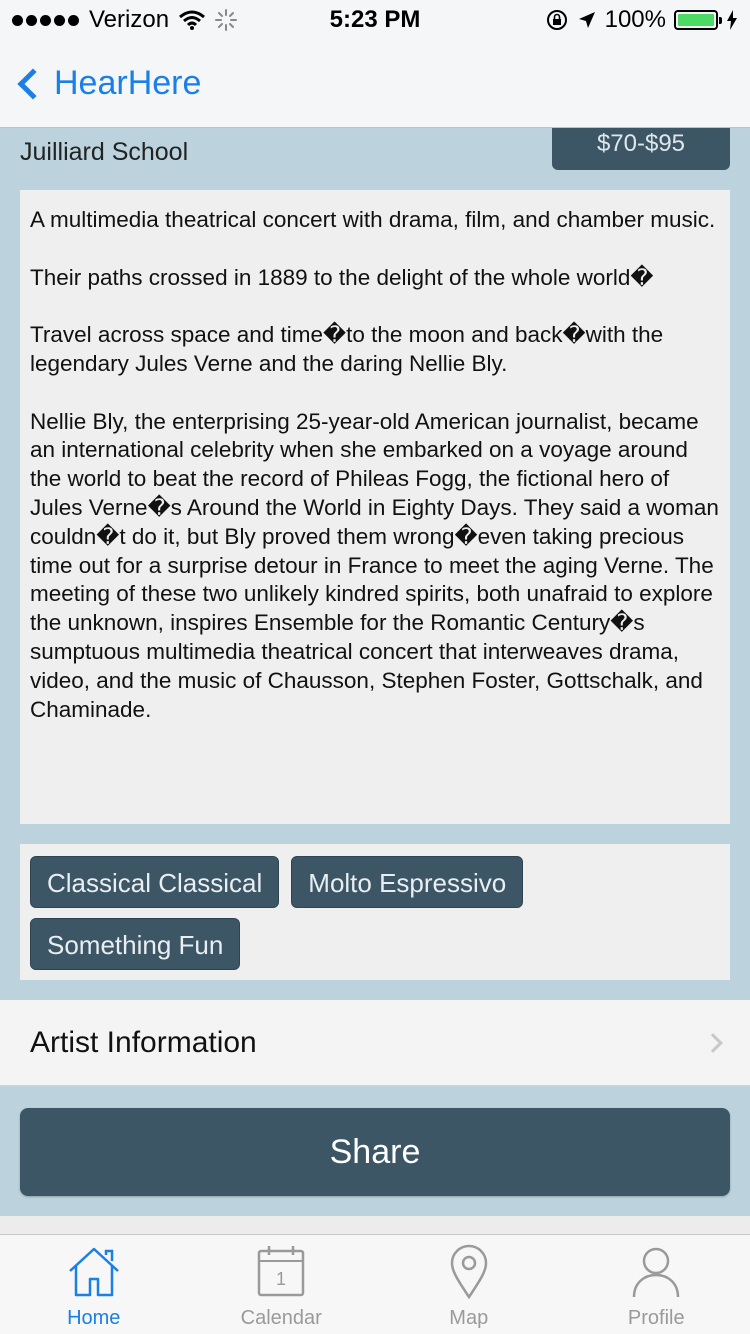 The width and height of the screenshot is (750, 1334). What do you see at coordinates (281, 1279) in the screenshot?
I see `calendar-icon-day: 1` at bounding box center [281, 1279].